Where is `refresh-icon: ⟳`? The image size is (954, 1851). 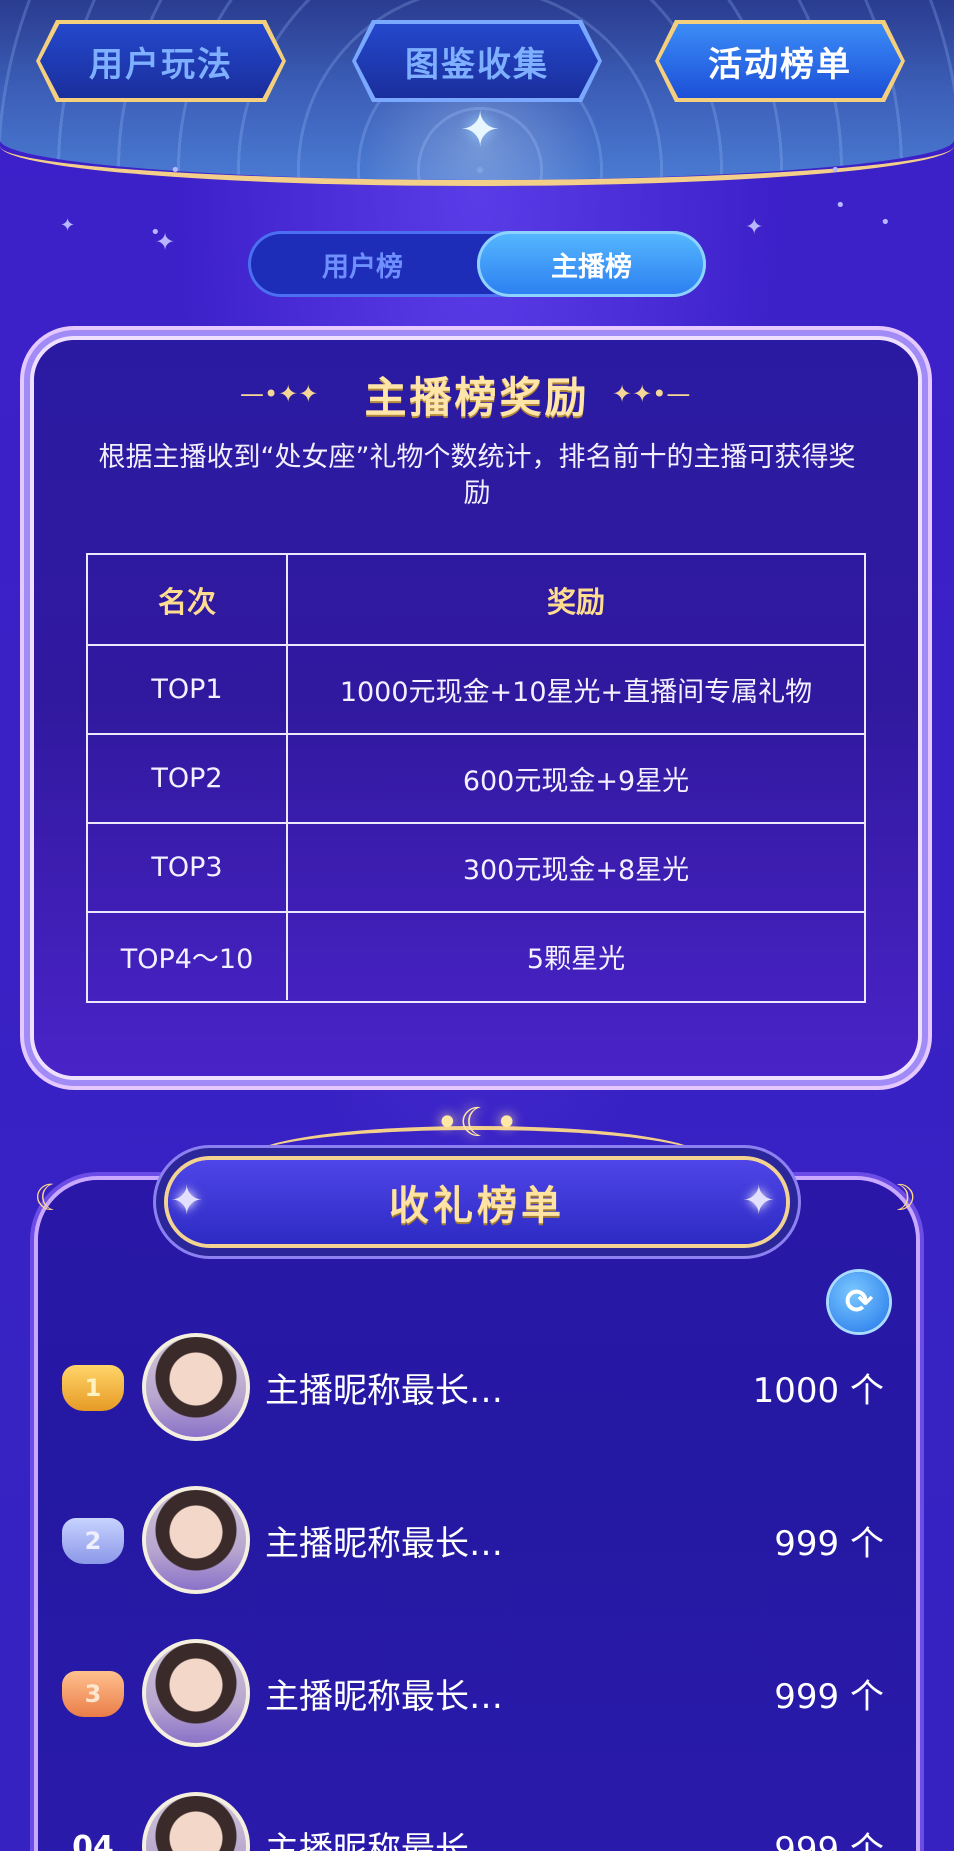 refresh-icon: ⟳ is located at coordinates (859, 1302).